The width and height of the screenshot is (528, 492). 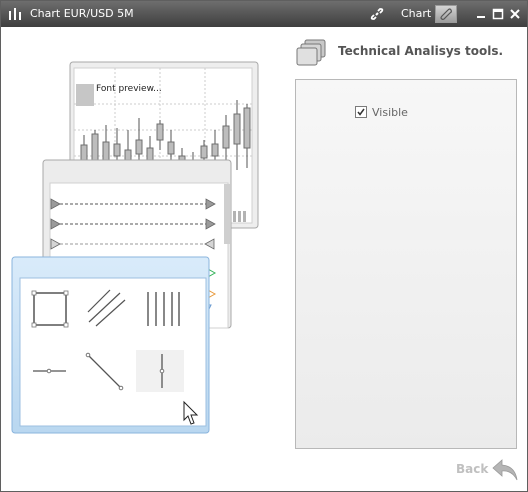 I want to click on paperclip-icon, so click(x=446, y=14).